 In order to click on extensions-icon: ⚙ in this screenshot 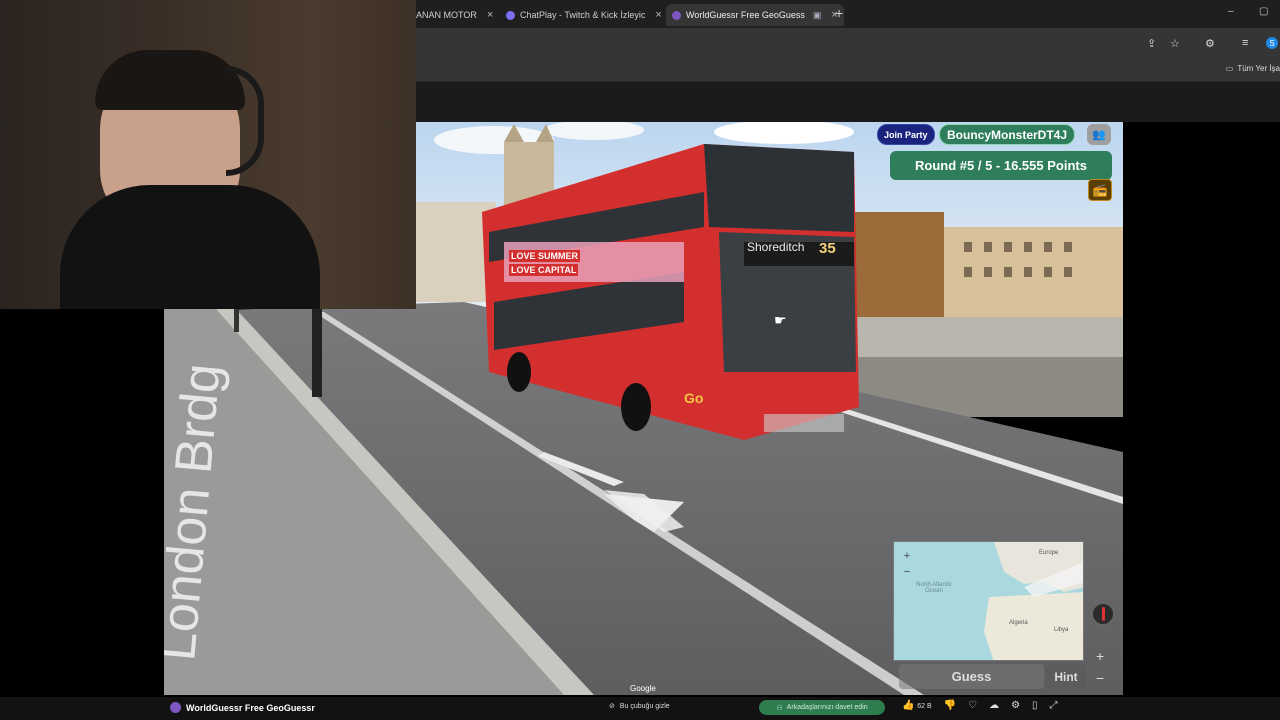, I will do `click(1210, 43)`.